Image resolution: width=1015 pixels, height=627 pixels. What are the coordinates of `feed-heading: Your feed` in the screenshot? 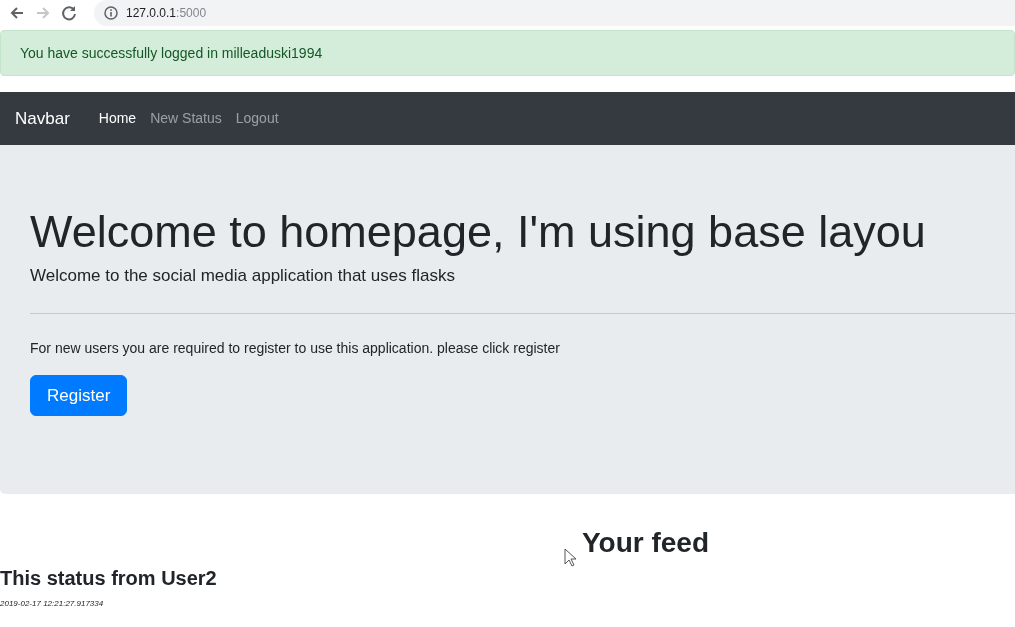 It's located at (645, 543).